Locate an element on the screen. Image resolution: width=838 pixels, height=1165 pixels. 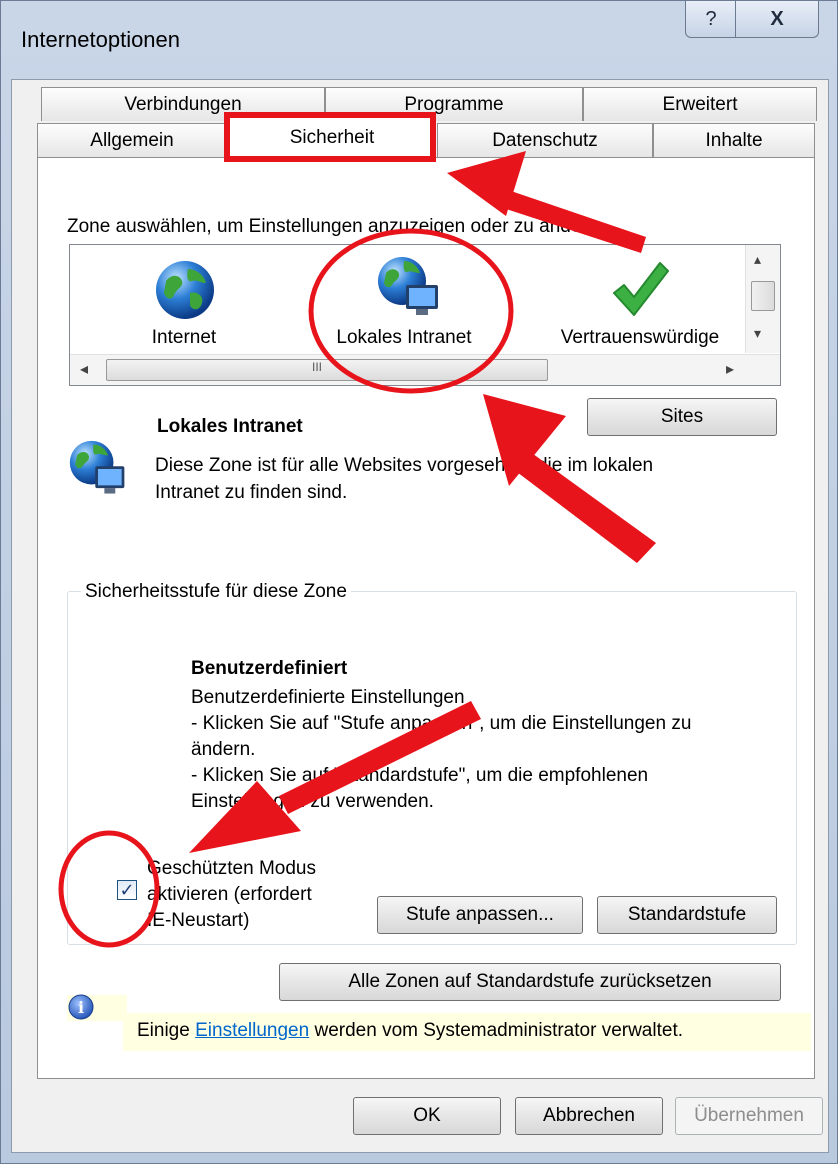
help-button: ? is located at coordinates (711, 19).